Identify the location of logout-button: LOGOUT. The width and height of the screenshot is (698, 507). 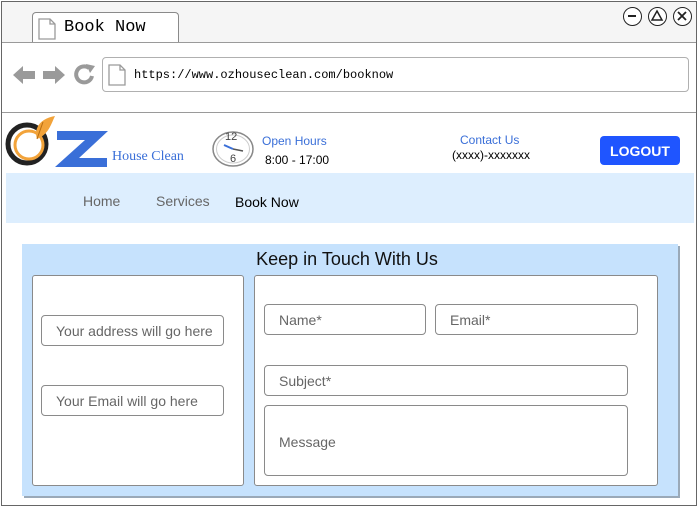
(640, 150).